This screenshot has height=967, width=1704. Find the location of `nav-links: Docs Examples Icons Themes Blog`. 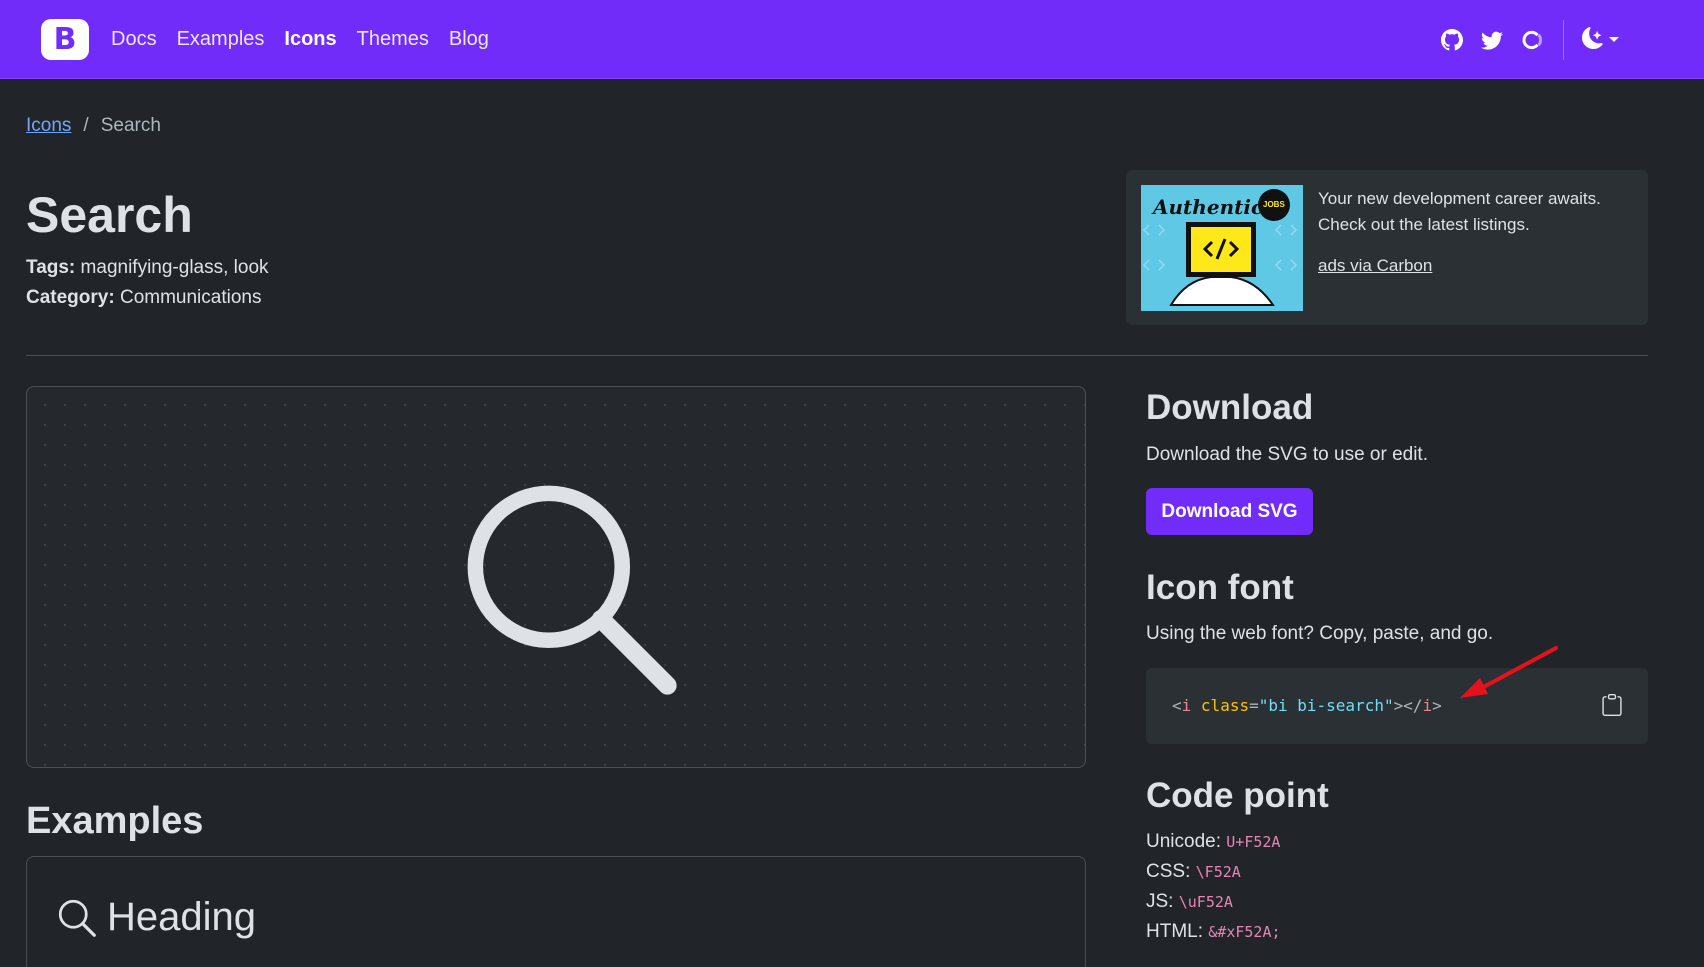

nav-links: Docs Examples Icons Themes Blog is located at coordinates (310, 39).